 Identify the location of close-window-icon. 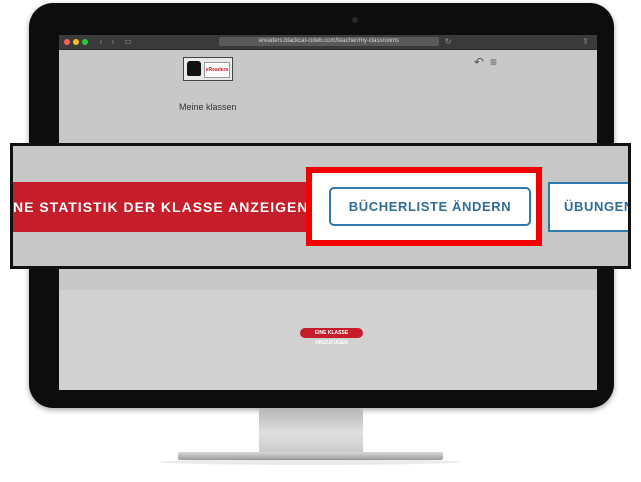
(67, 42).